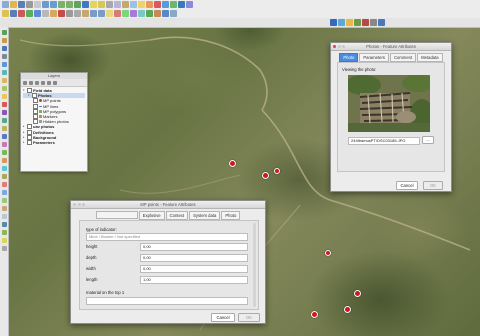  Describe the element at coordinates (374, 57) in the screenshot. I see `tab-parameters: Parameters` at that location.